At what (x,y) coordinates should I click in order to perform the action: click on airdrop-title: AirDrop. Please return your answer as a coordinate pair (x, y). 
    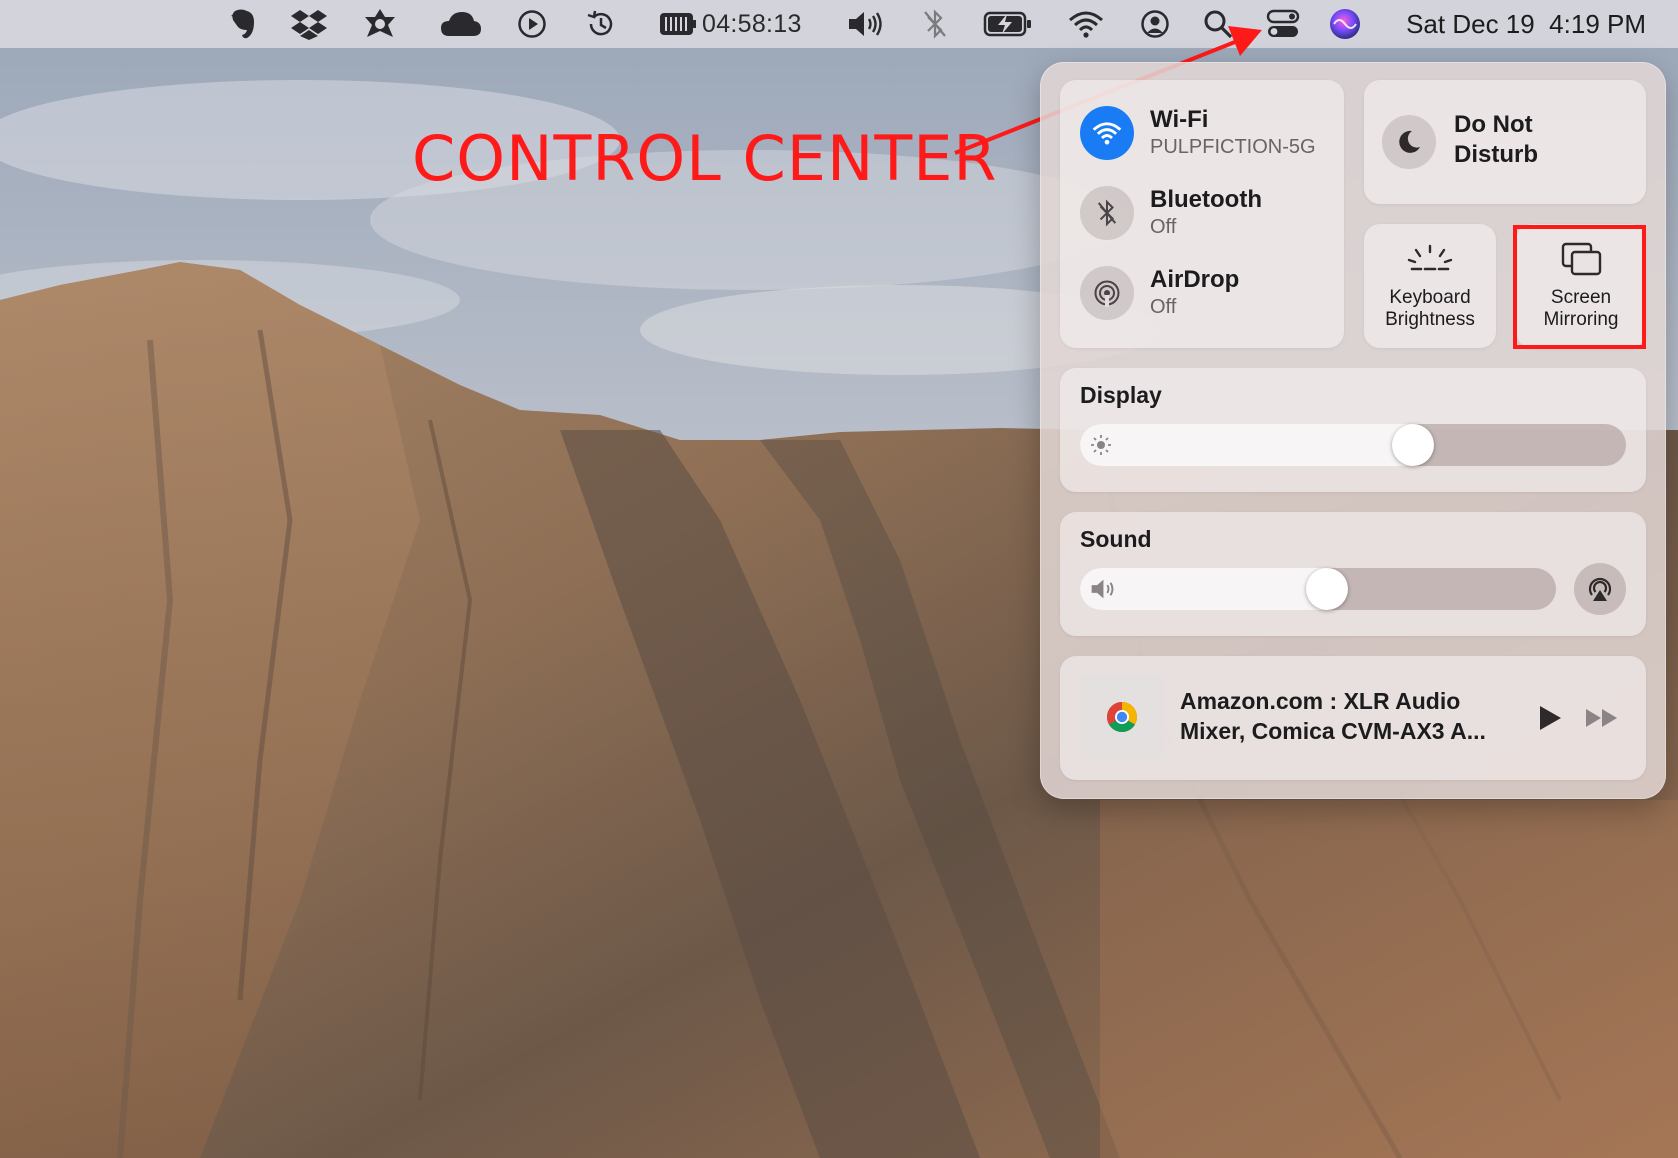
    Looking at the image, I should click on (1195, 279).